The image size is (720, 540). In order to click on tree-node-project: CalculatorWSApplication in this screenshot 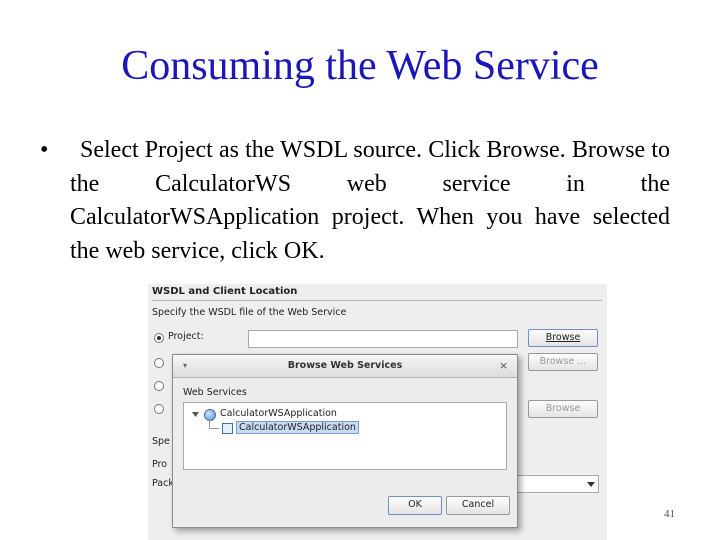, I will do `click(278, 413)`.